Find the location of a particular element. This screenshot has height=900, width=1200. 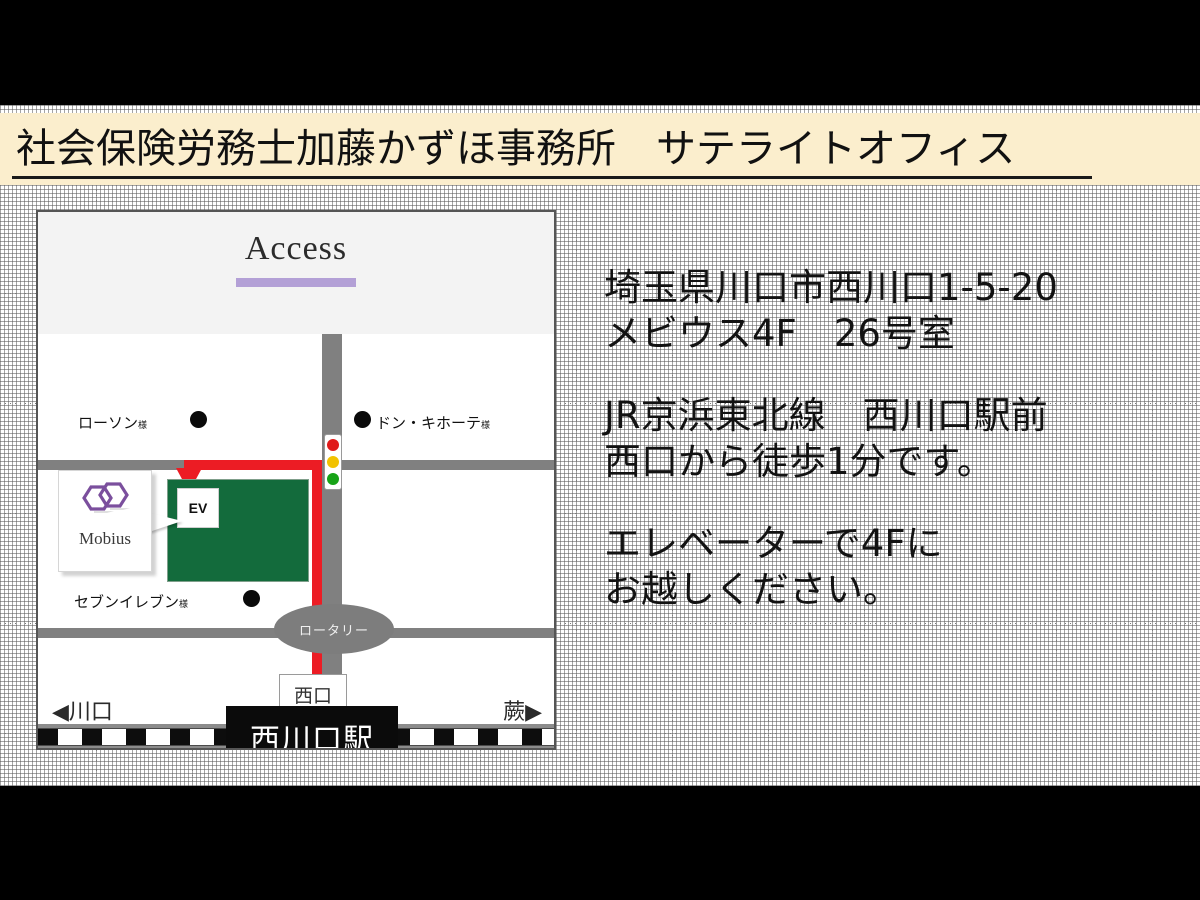

rotary-area: ロータリー is located at coordinates (334, 629).